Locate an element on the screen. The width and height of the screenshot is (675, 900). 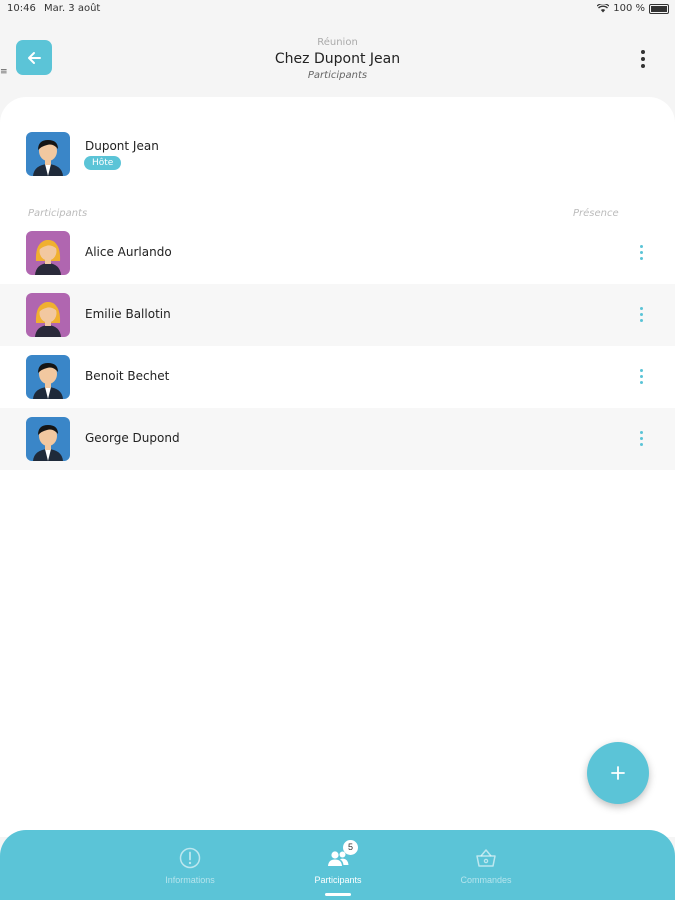
tab-label: Commandes is located at coordinates (486, 880).